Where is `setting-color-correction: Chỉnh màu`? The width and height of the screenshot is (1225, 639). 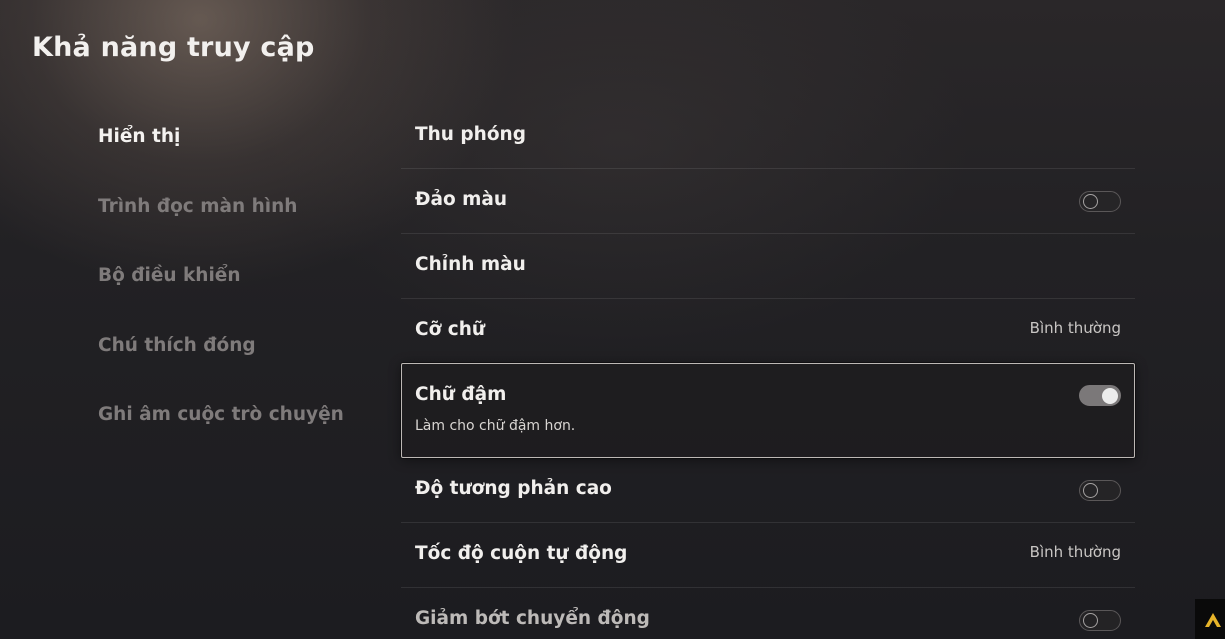
setting-color-correction: Chỉnh màu is located at coordinates (768, 266).